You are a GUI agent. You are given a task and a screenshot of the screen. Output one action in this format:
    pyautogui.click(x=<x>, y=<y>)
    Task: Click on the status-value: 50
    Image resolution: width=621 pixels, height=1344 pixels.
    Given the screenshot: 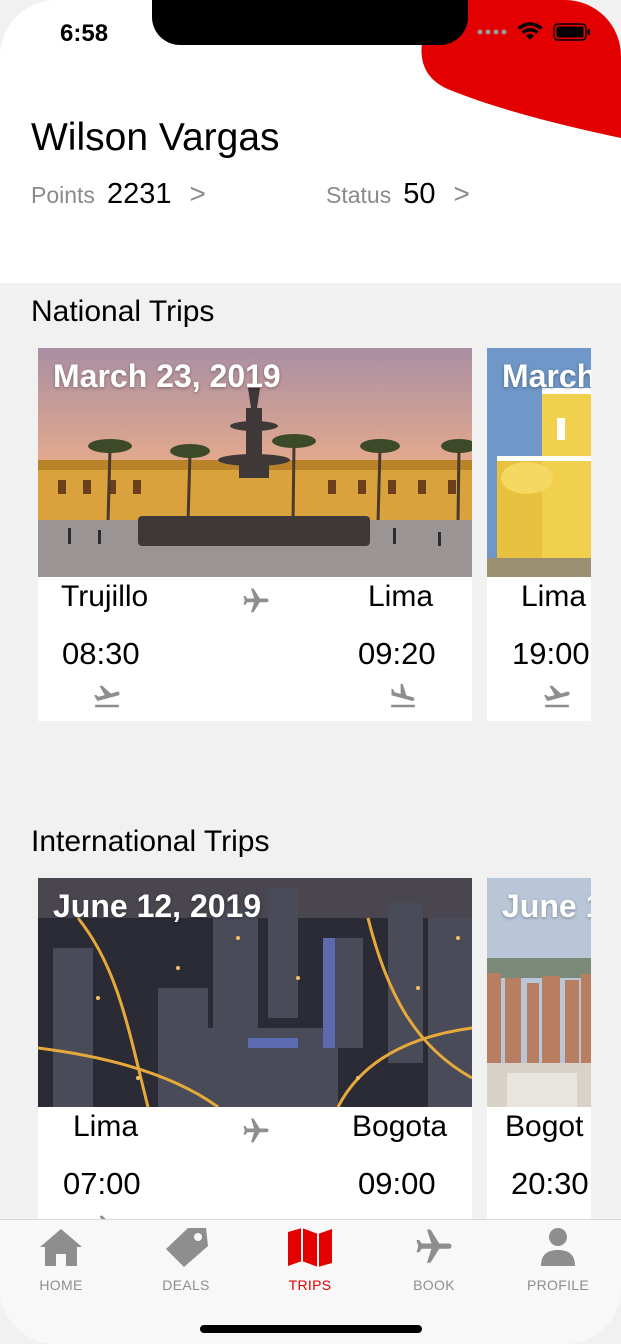 What is the action you would take?
    pyautogui.click(x=419, y=194)
    